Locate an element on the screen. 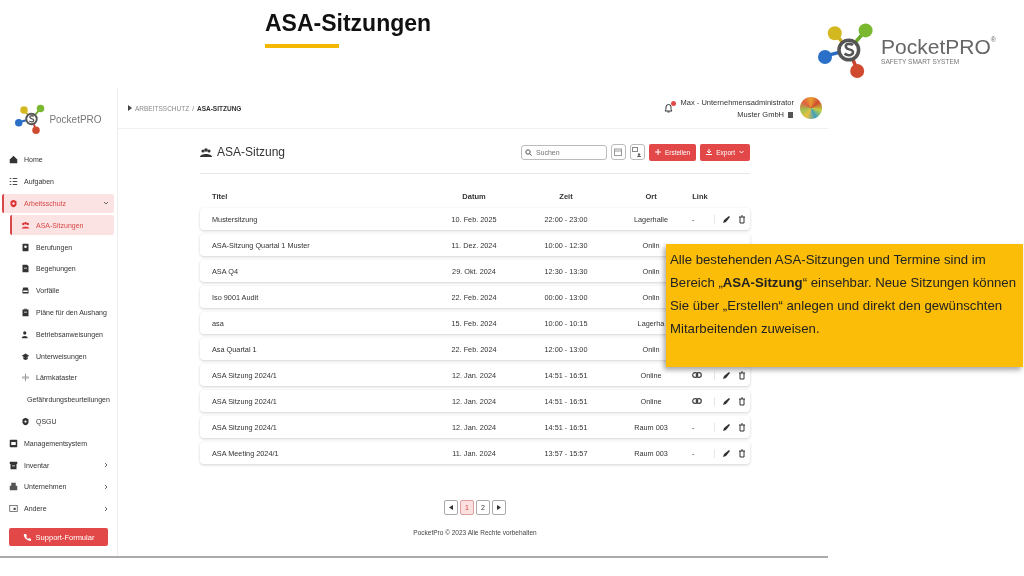 The width and height of the screenshot is (1024, 576). previous-page-button is located at coordinates (451, 507).